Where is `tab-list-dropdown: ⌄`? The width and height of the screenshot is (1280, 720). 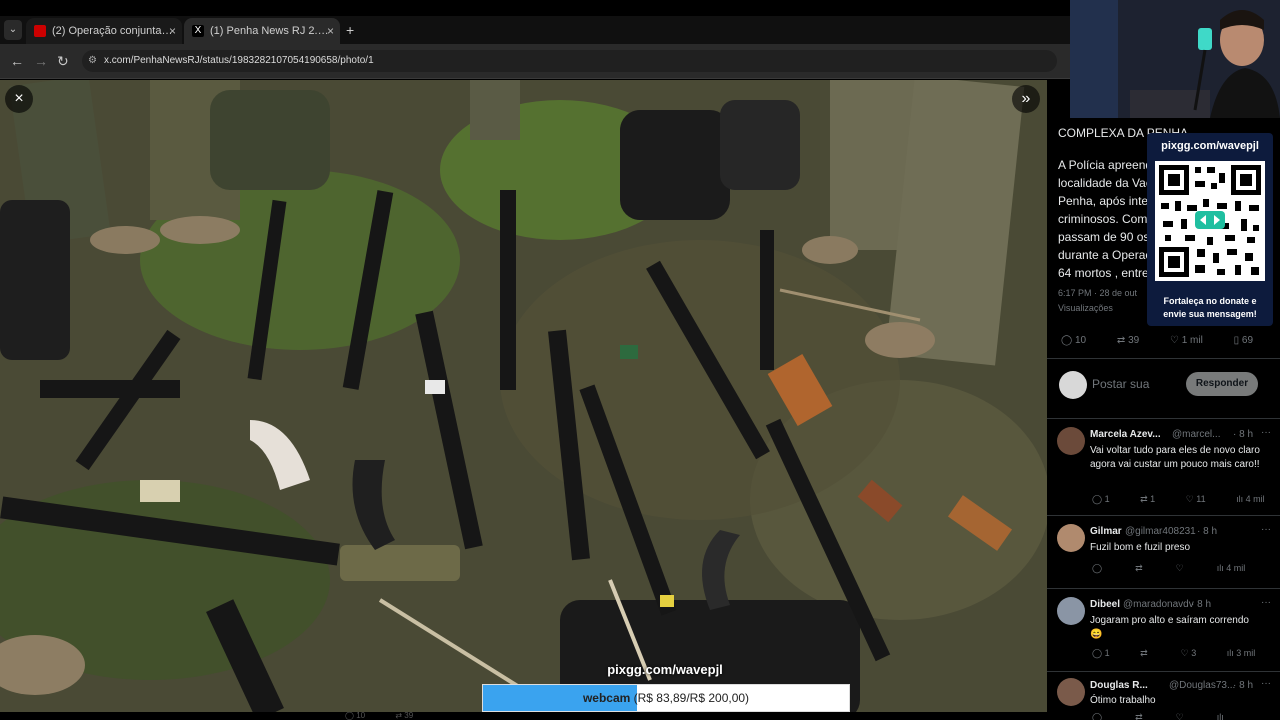 tab-list-dropdown: ⌄ is located at coordinates (13, 30).